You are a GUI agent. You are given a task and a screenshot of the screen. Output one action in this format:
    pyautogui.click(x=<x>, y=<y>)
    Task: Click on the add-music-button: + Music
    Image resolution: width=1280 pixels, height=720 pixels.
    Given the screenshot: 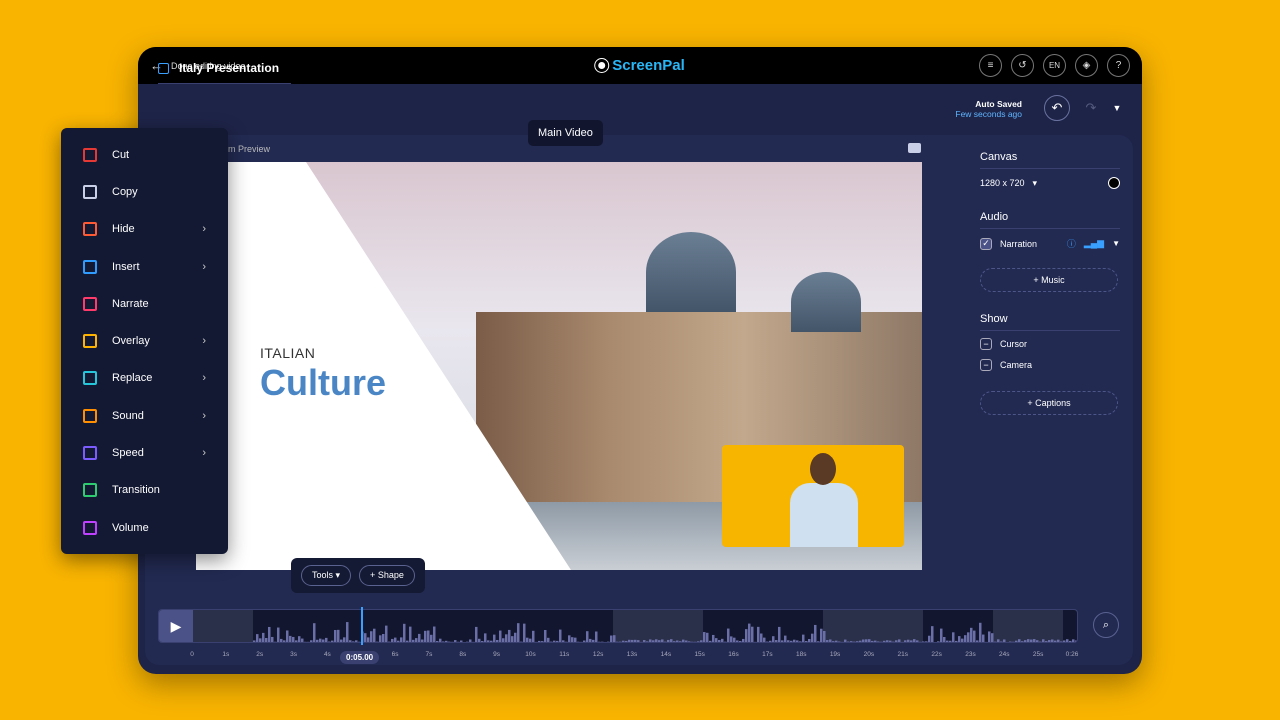 What is the action you would take?
    pyautogui.click(x=1049, y=280)
    